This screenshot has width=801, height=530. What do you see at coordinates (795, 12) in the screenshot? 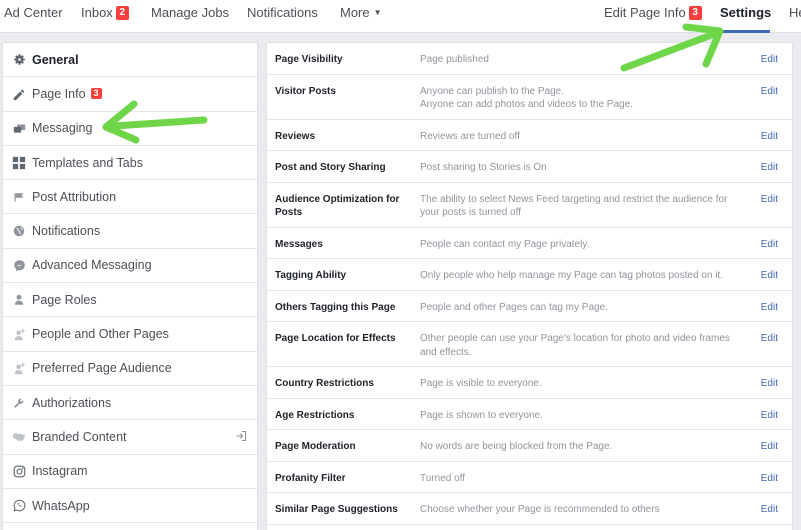
I see `nav-help-label: He` at bounding box center [795, 12].